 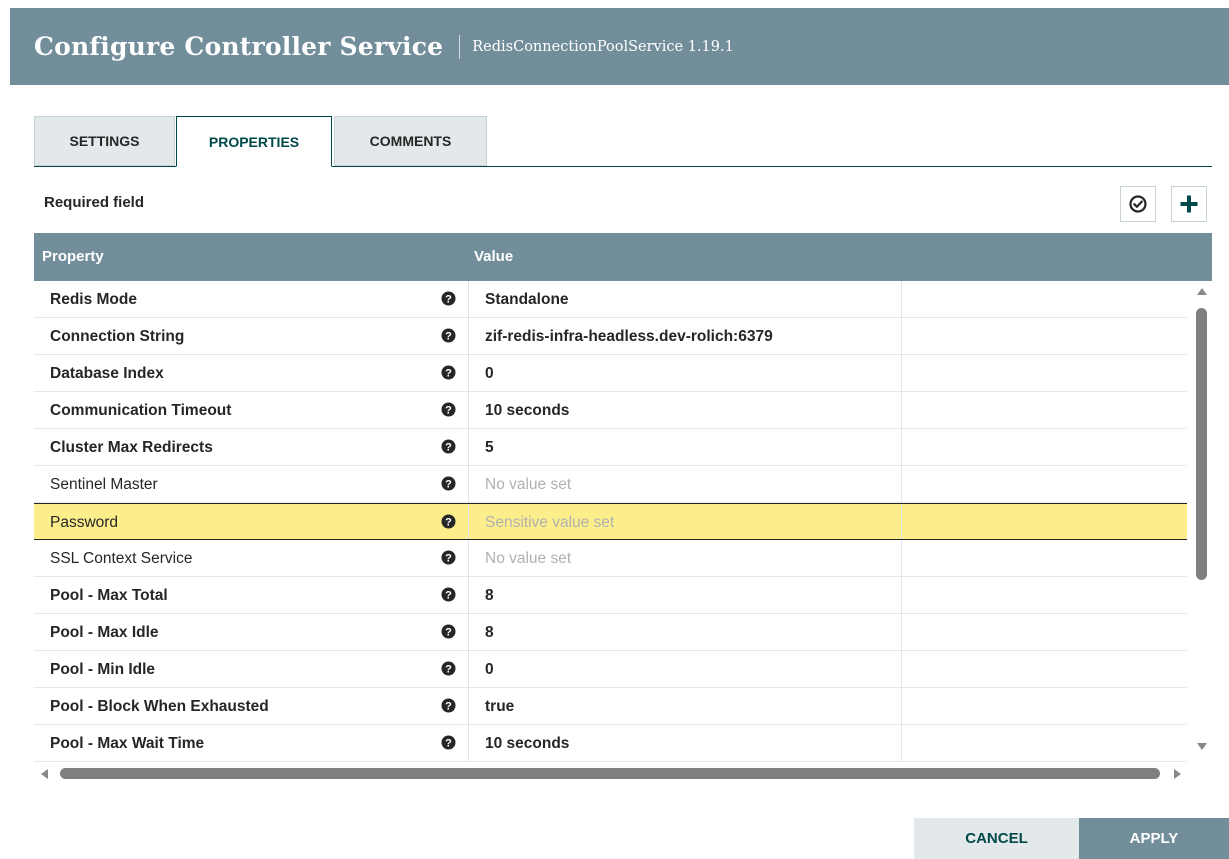 I want to click on table-row: Pool - Block When Exhausted? true, so click(x=610, y=706).